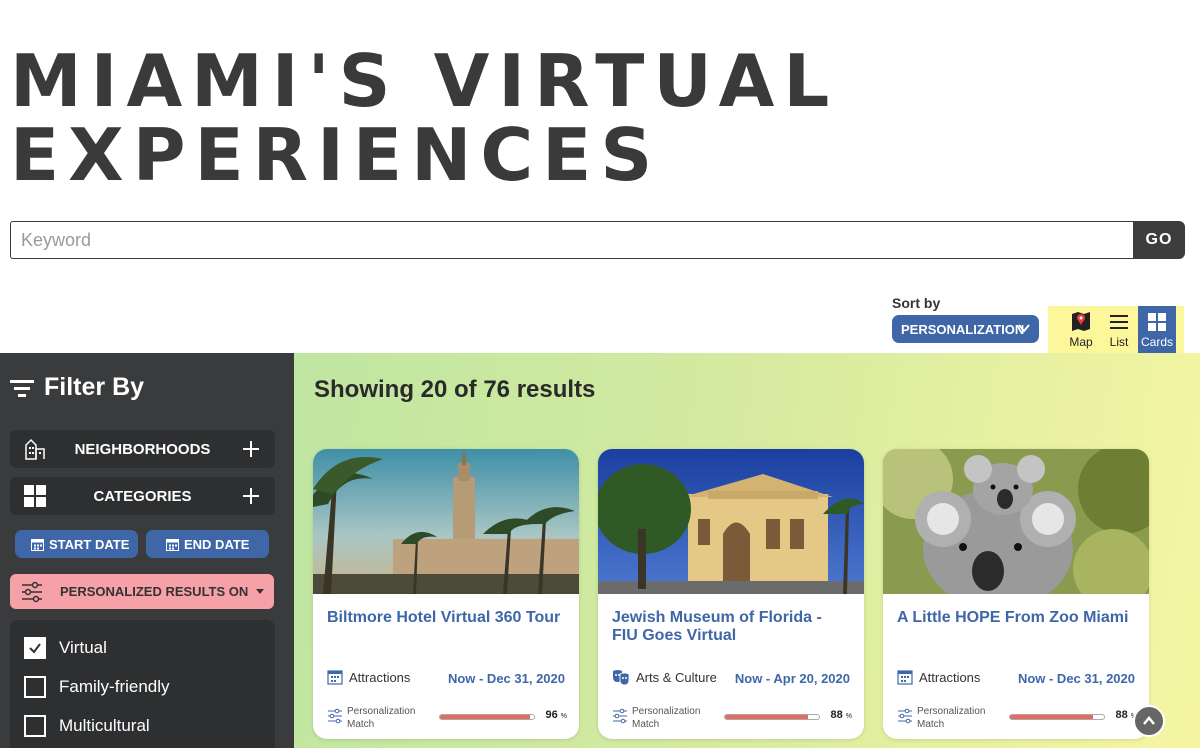  What do you see at coordinates (731, 521) in the screenshot?
I see `card-image-jewish-museum` at bounding box center [731, 521].